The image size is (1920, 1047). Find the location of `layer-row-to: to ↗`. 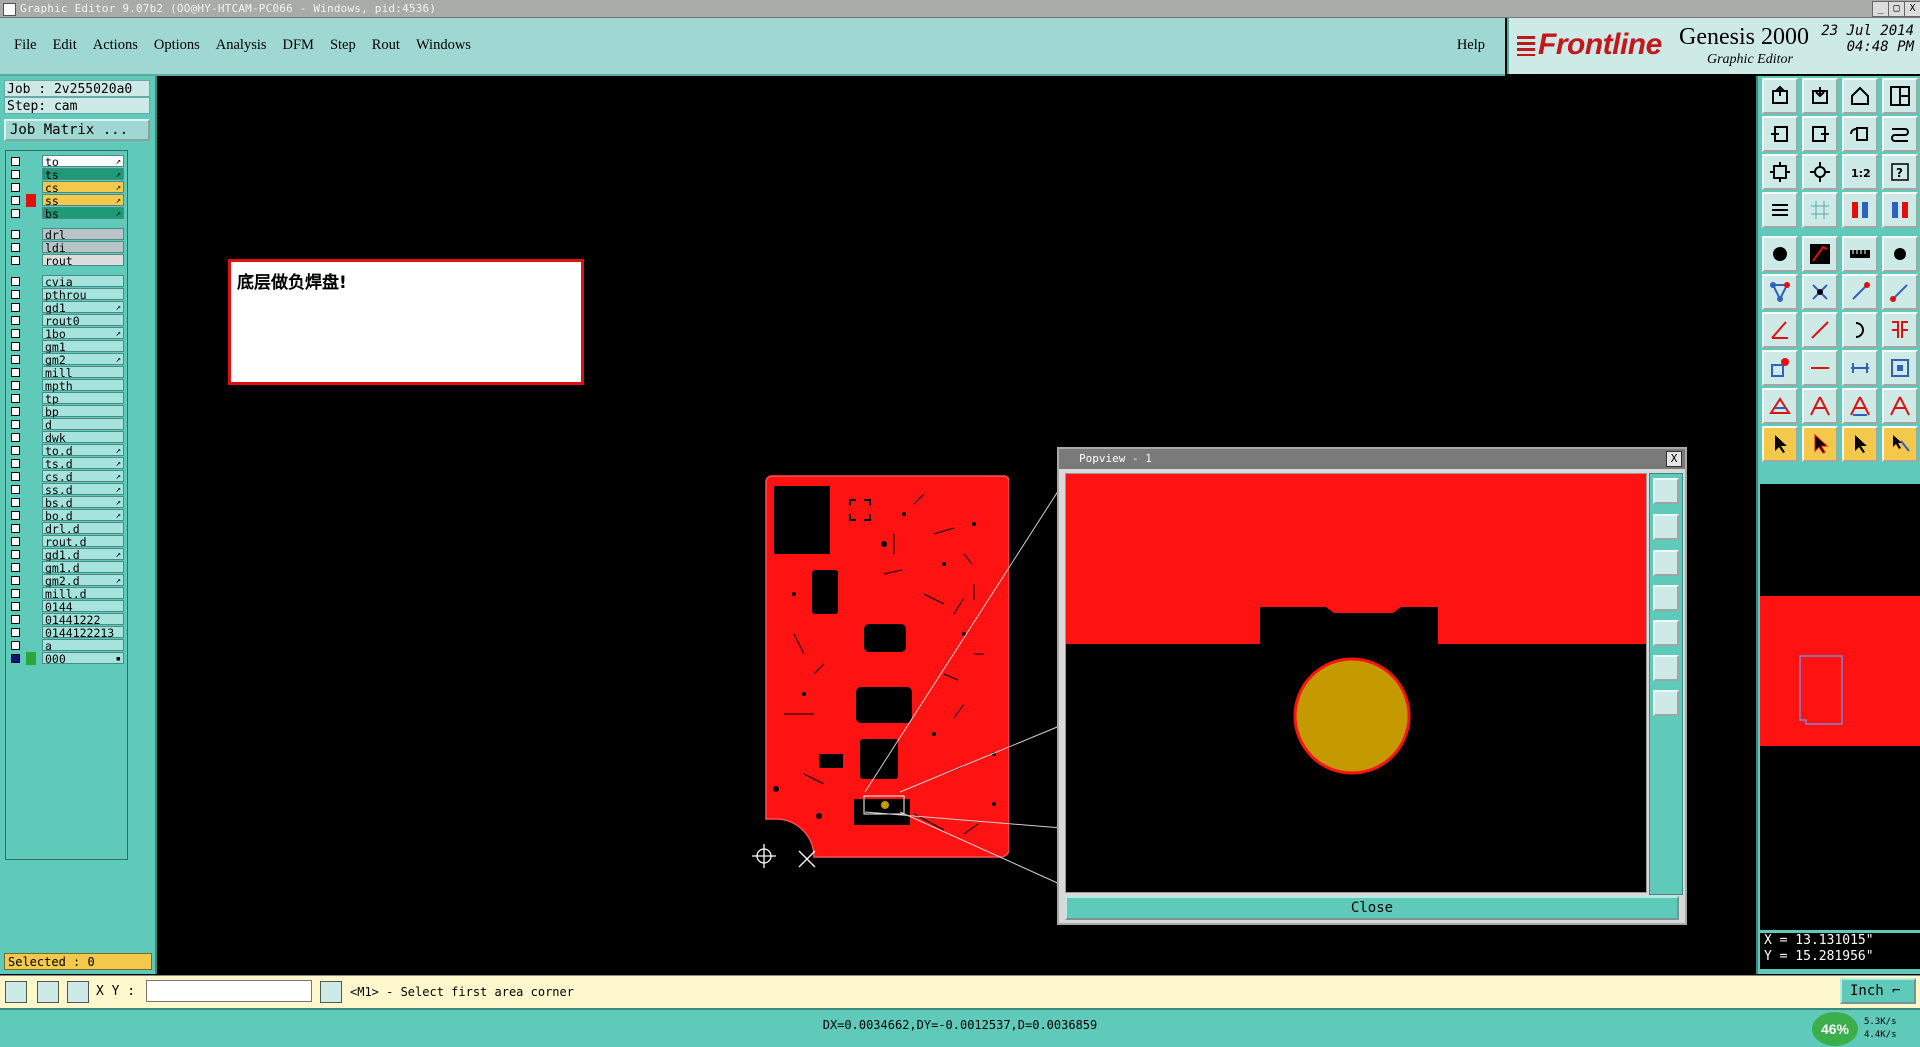

layer-row-to: to ↗ is located at coordinates (66, 161).